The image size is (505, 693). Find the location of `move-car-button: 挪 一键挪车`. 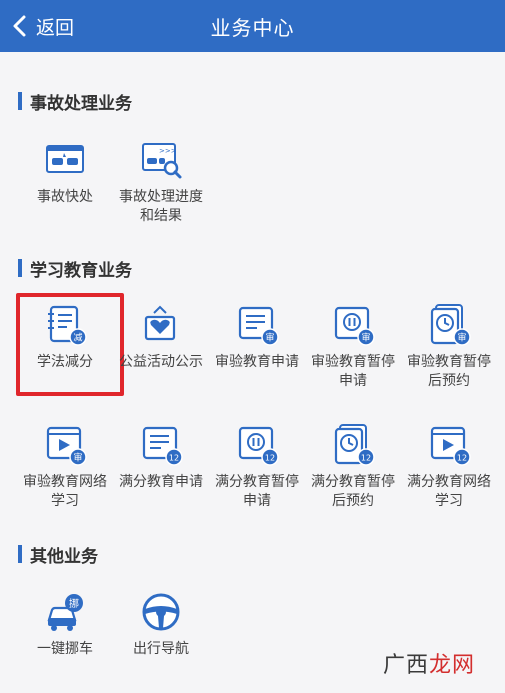

move-car-button: 挪 一键挪车 is located at coordinates (65, 624).